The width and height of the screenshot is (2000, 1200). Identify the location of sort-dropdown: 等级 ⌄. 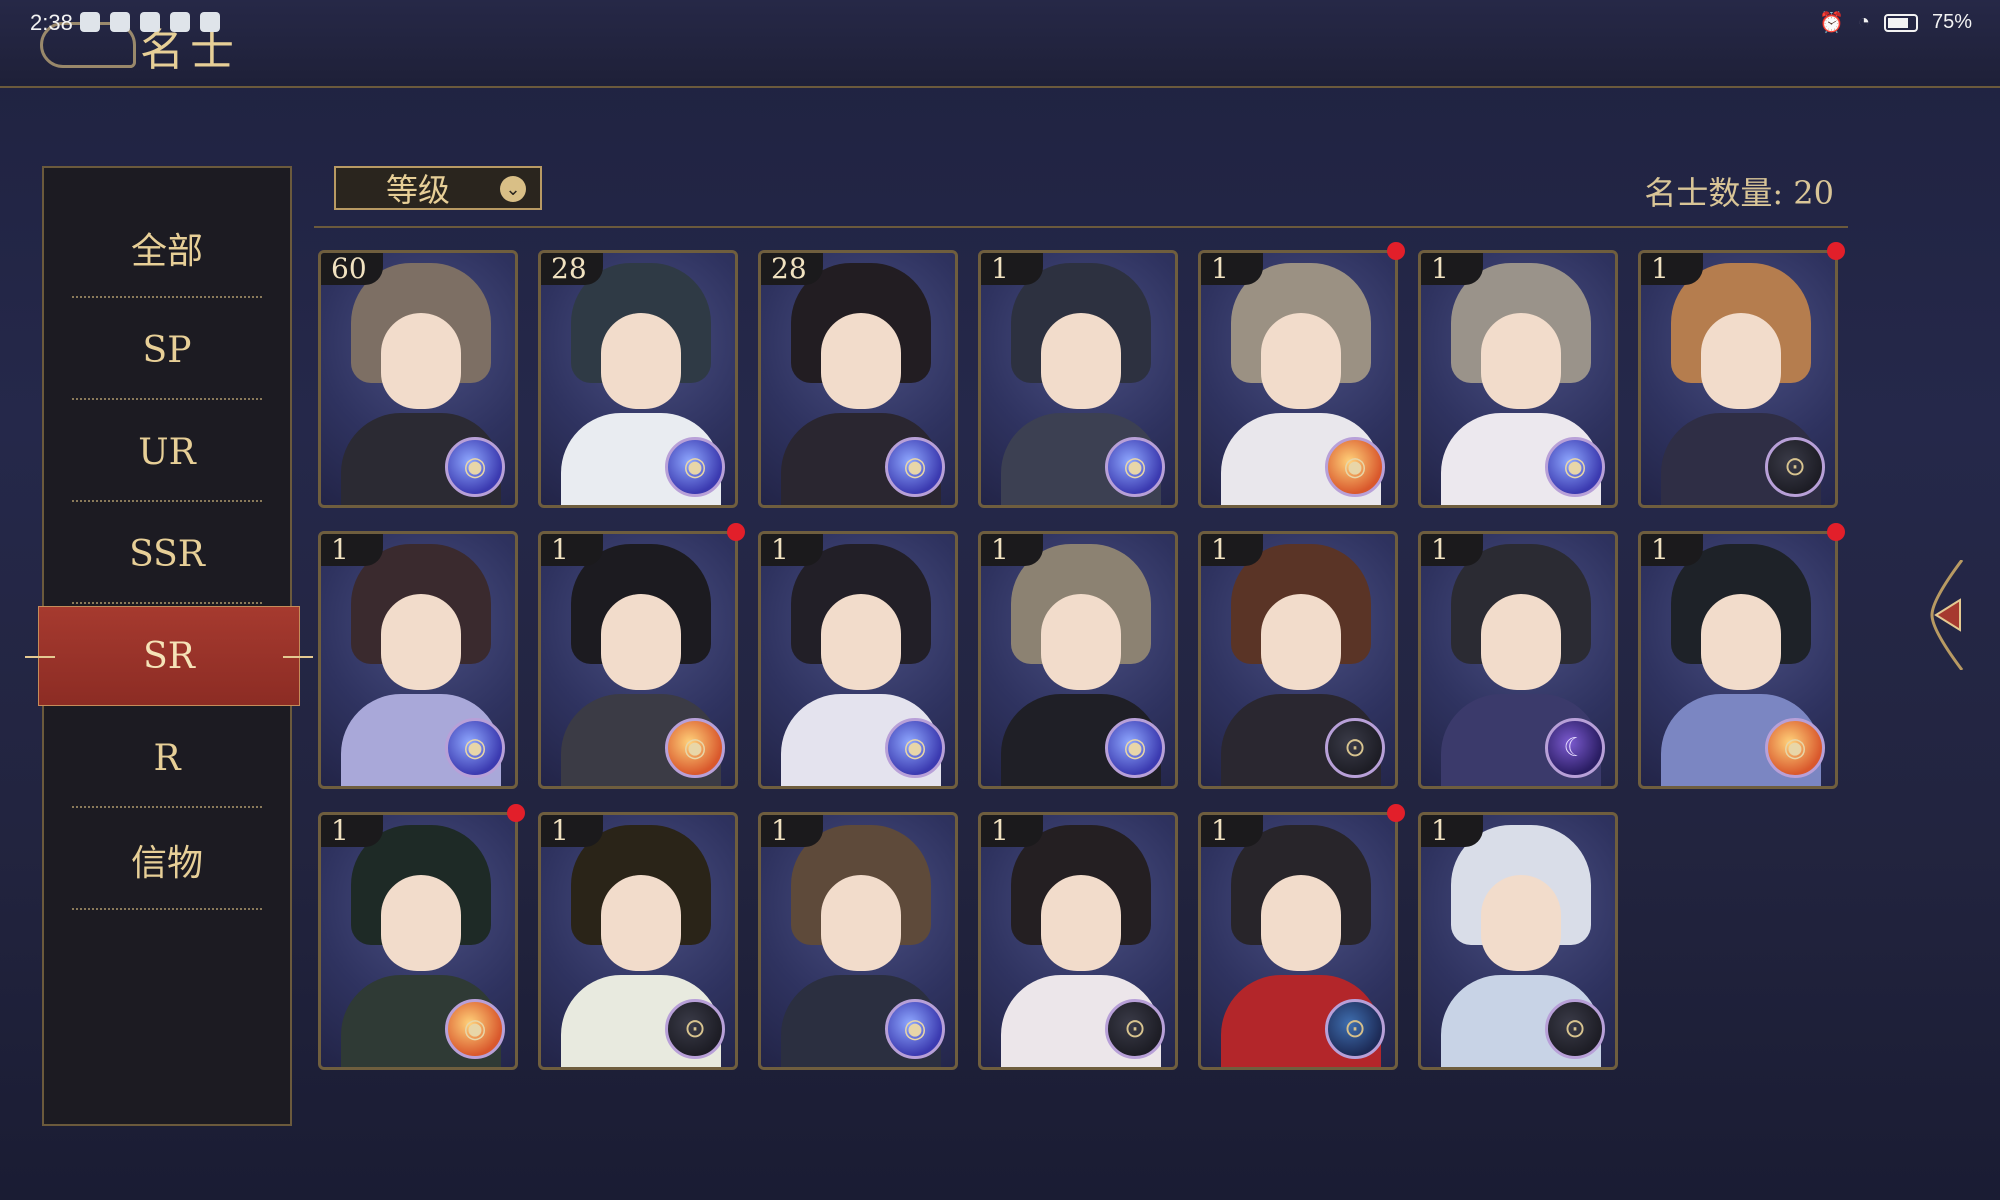
(438, 188).